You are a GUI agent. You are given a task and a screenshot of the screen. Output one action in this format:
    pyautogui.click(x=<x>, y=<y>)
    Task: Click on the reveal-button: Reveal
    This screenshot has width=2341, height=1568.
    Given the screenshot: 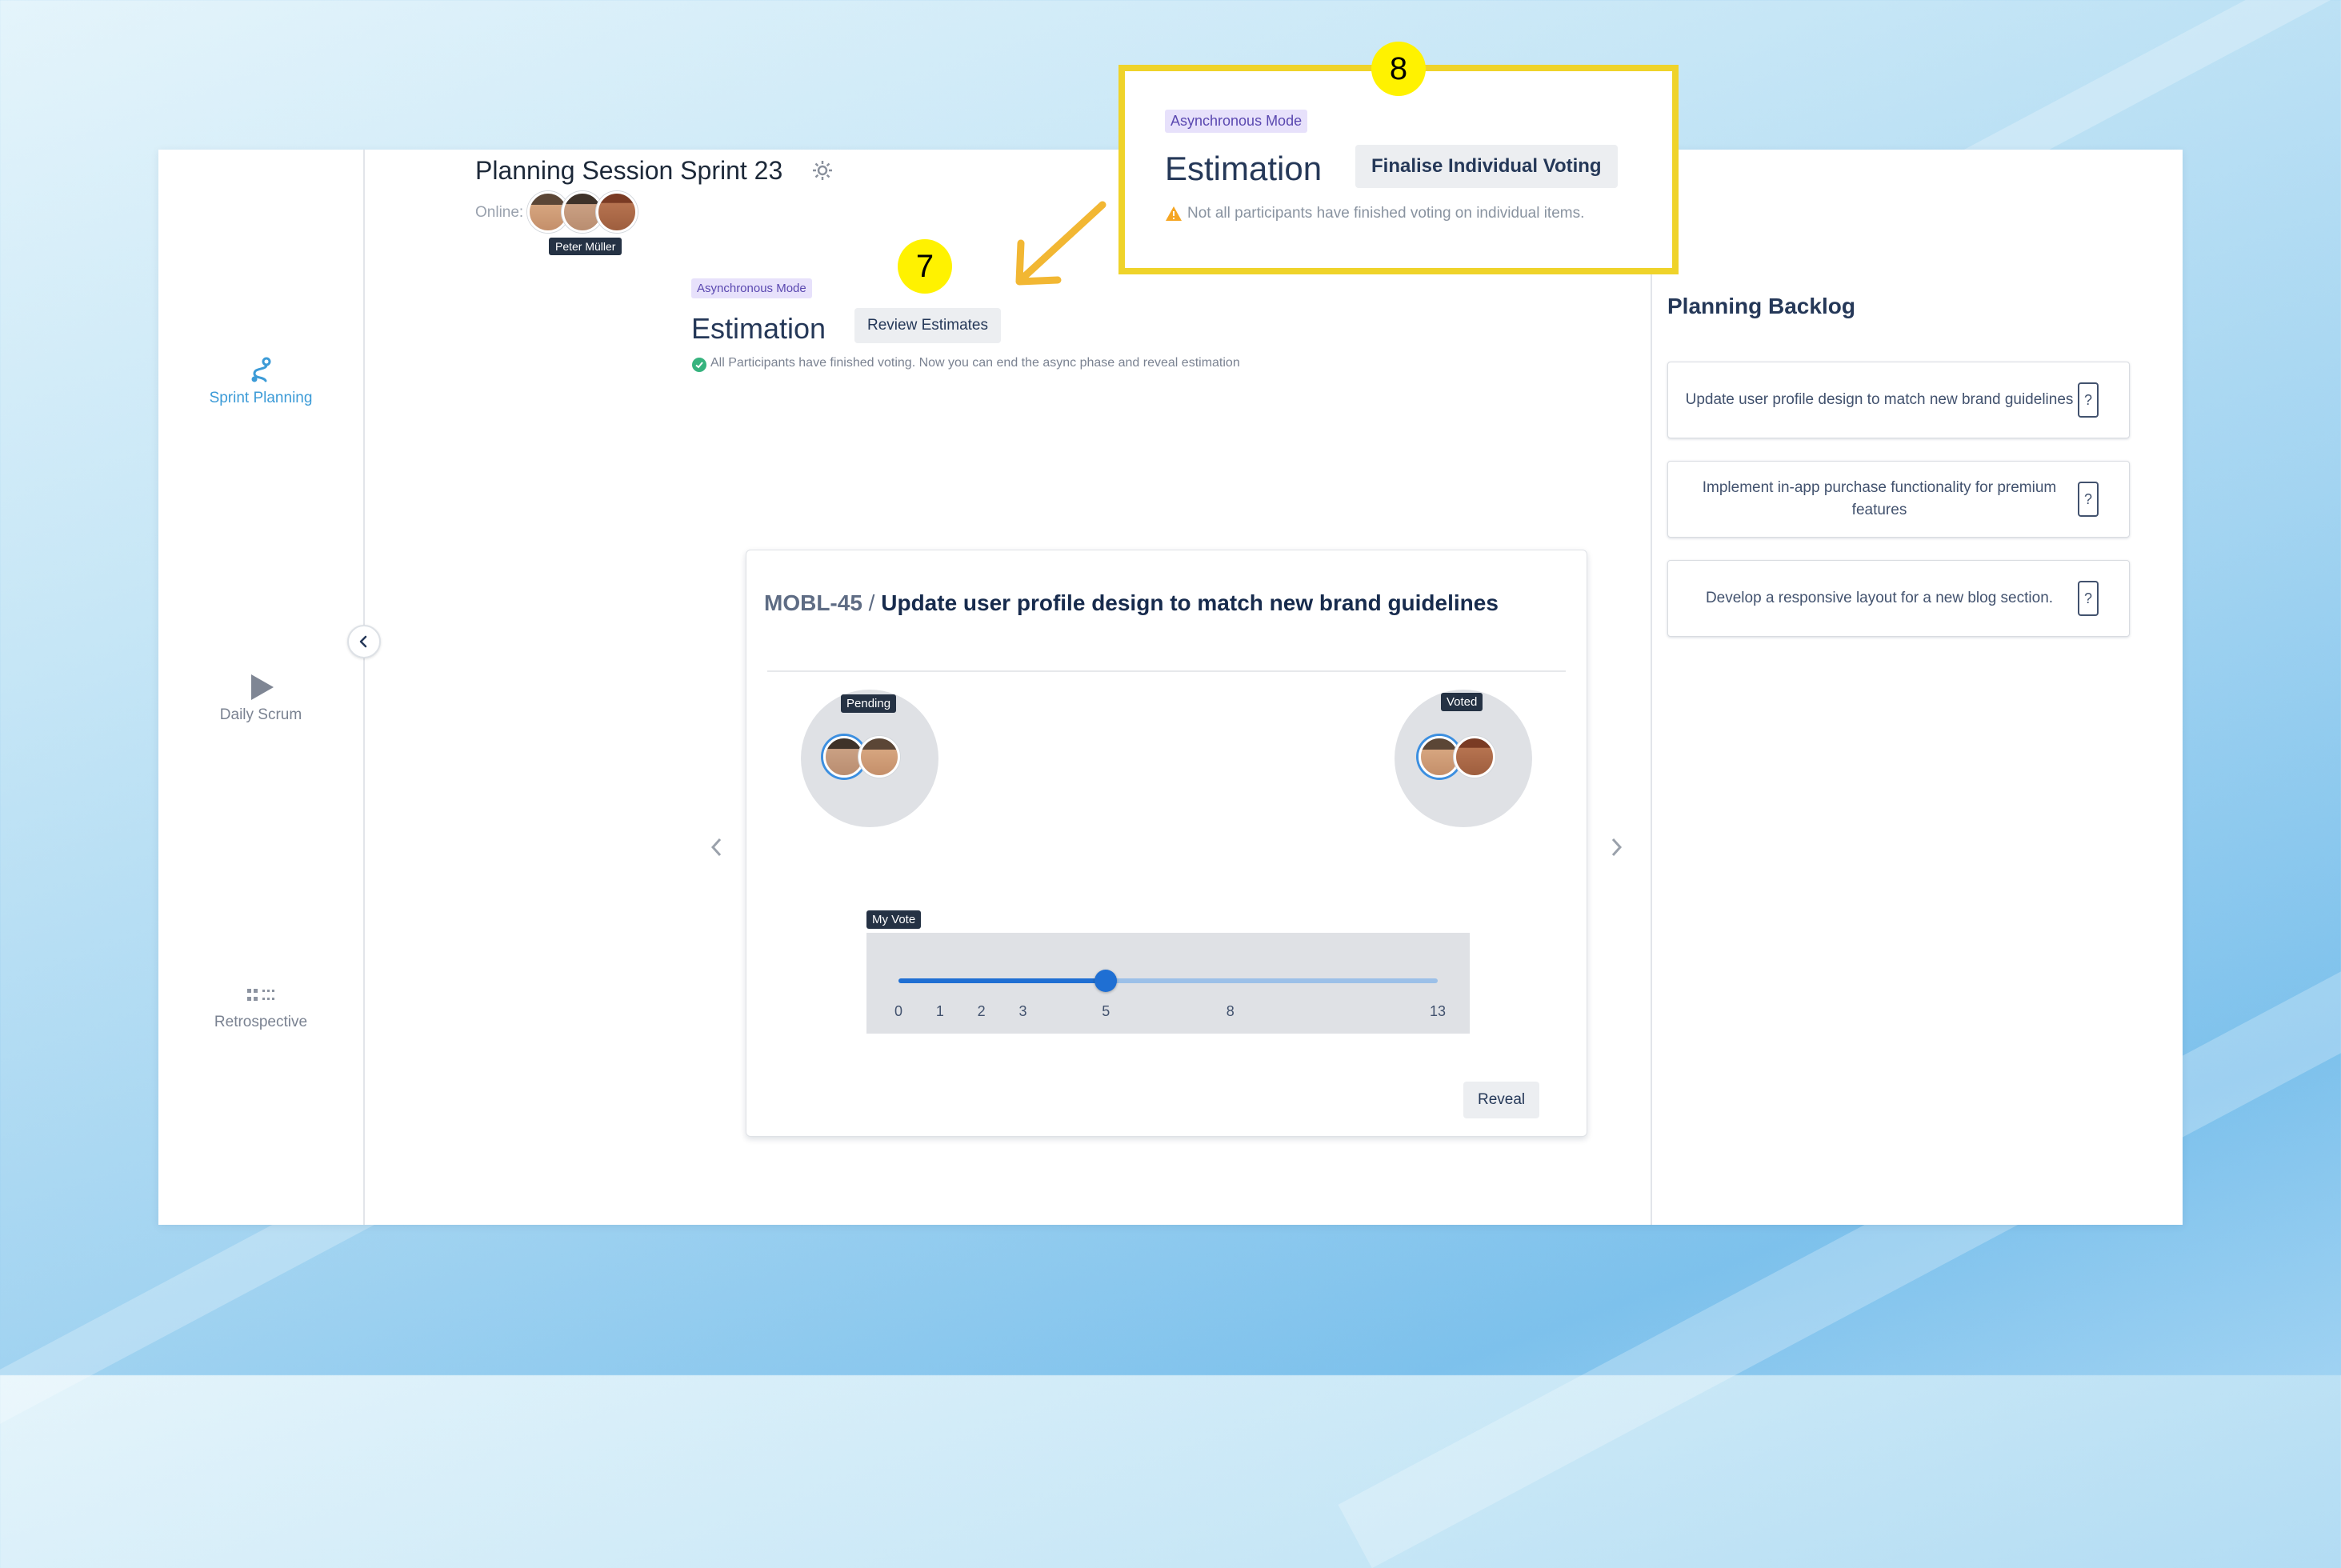 What is the action you would take?
    pyautogui.click(x=1501, y=1100)
    